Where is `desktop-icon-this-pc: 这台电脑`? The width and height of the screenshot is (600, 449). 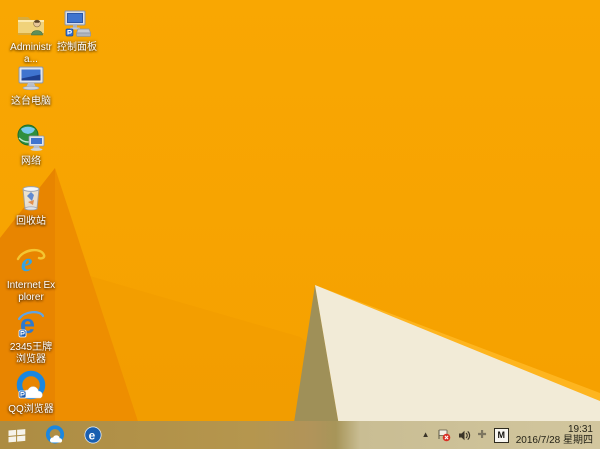 desktop-icon-this-pc: 这台电脑 is located at coordinates (31, 85).